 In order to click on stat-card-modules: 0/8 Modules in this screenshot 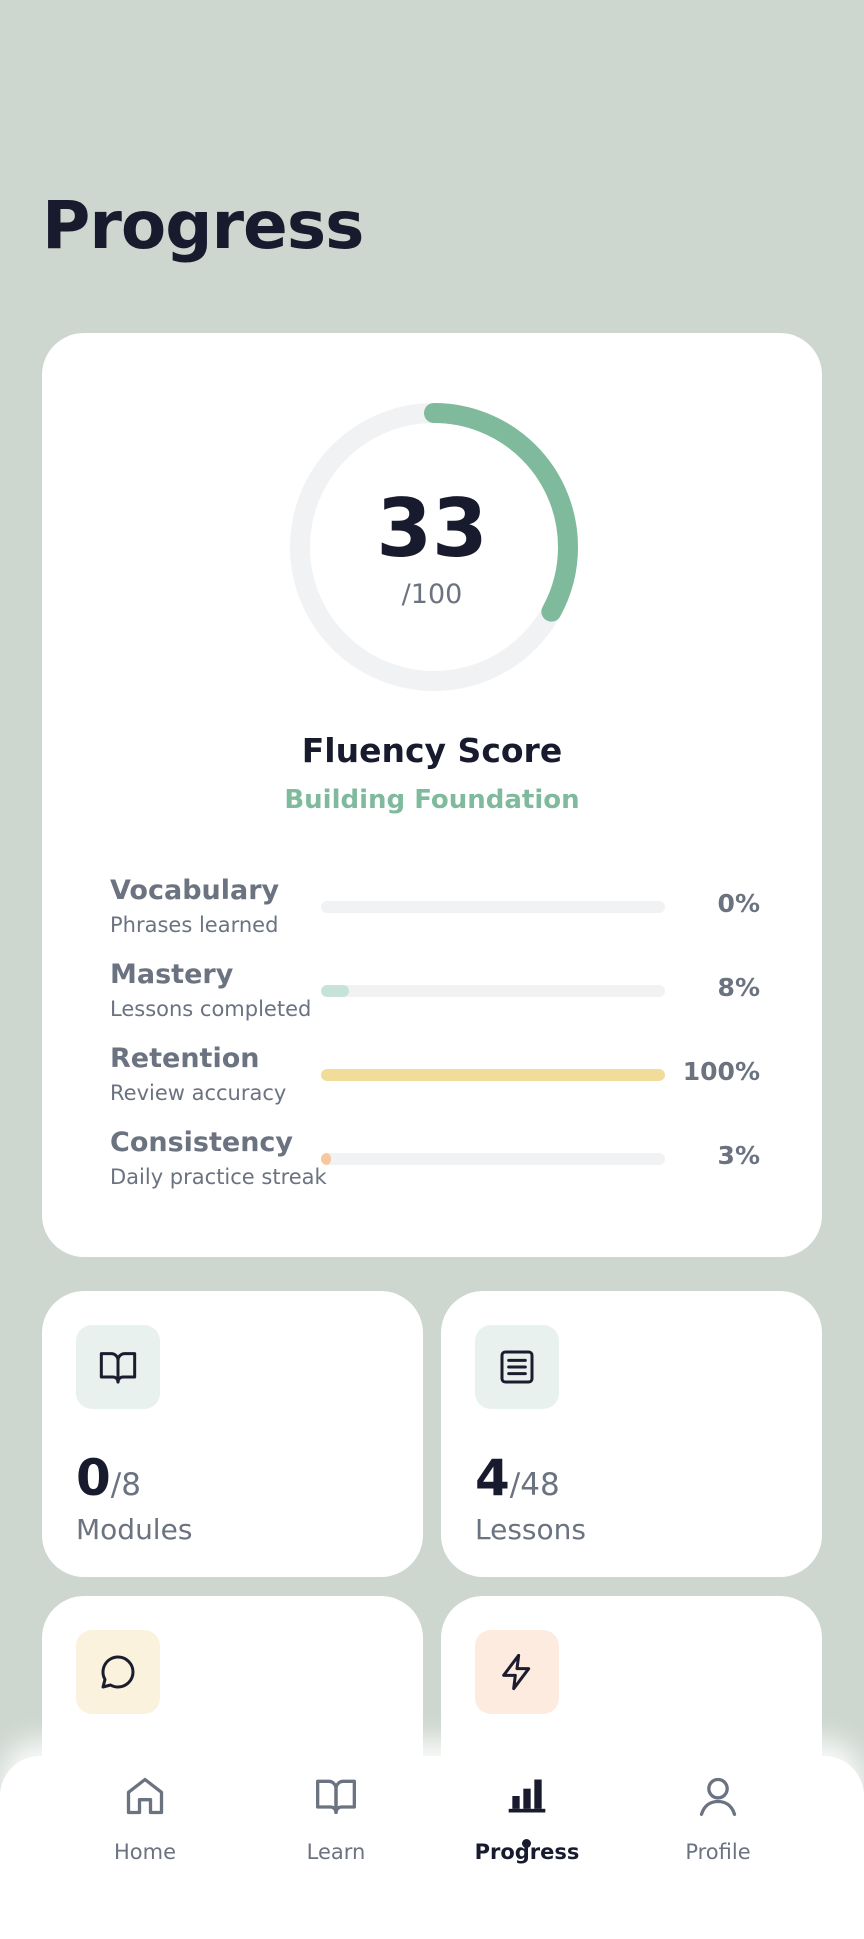, I will do `click(232, 1434)`.